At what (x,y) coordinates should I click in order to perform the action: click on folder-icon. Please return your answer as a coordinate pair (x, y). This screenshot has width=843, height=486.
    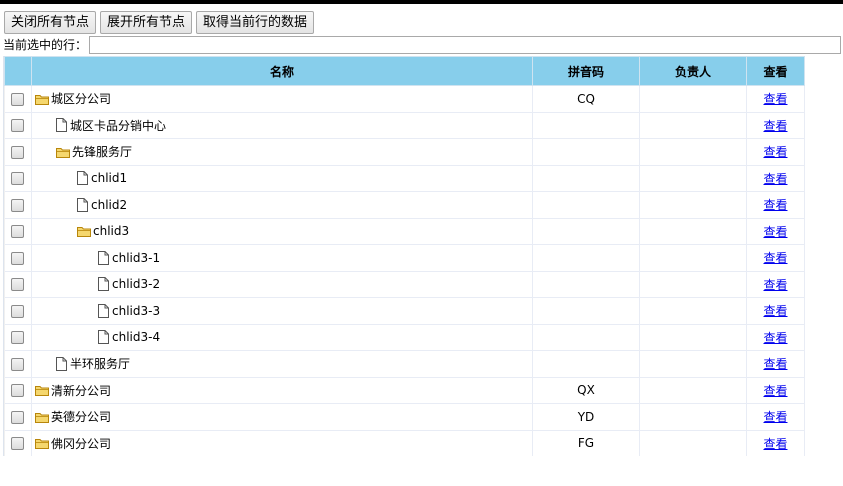
    Looking at the image, I should click on (63, 152).